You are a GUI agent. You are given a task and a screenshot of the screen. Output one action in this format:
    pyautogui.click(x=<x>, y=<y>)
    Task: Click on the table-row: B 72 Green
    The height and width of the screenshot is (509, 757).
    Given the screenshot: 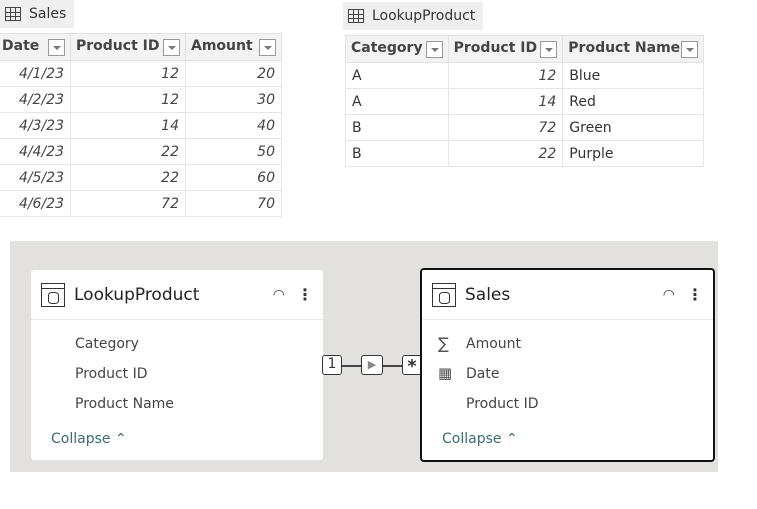 What is the action you would take?
    pyautogui.click(x=524, y=127)
    